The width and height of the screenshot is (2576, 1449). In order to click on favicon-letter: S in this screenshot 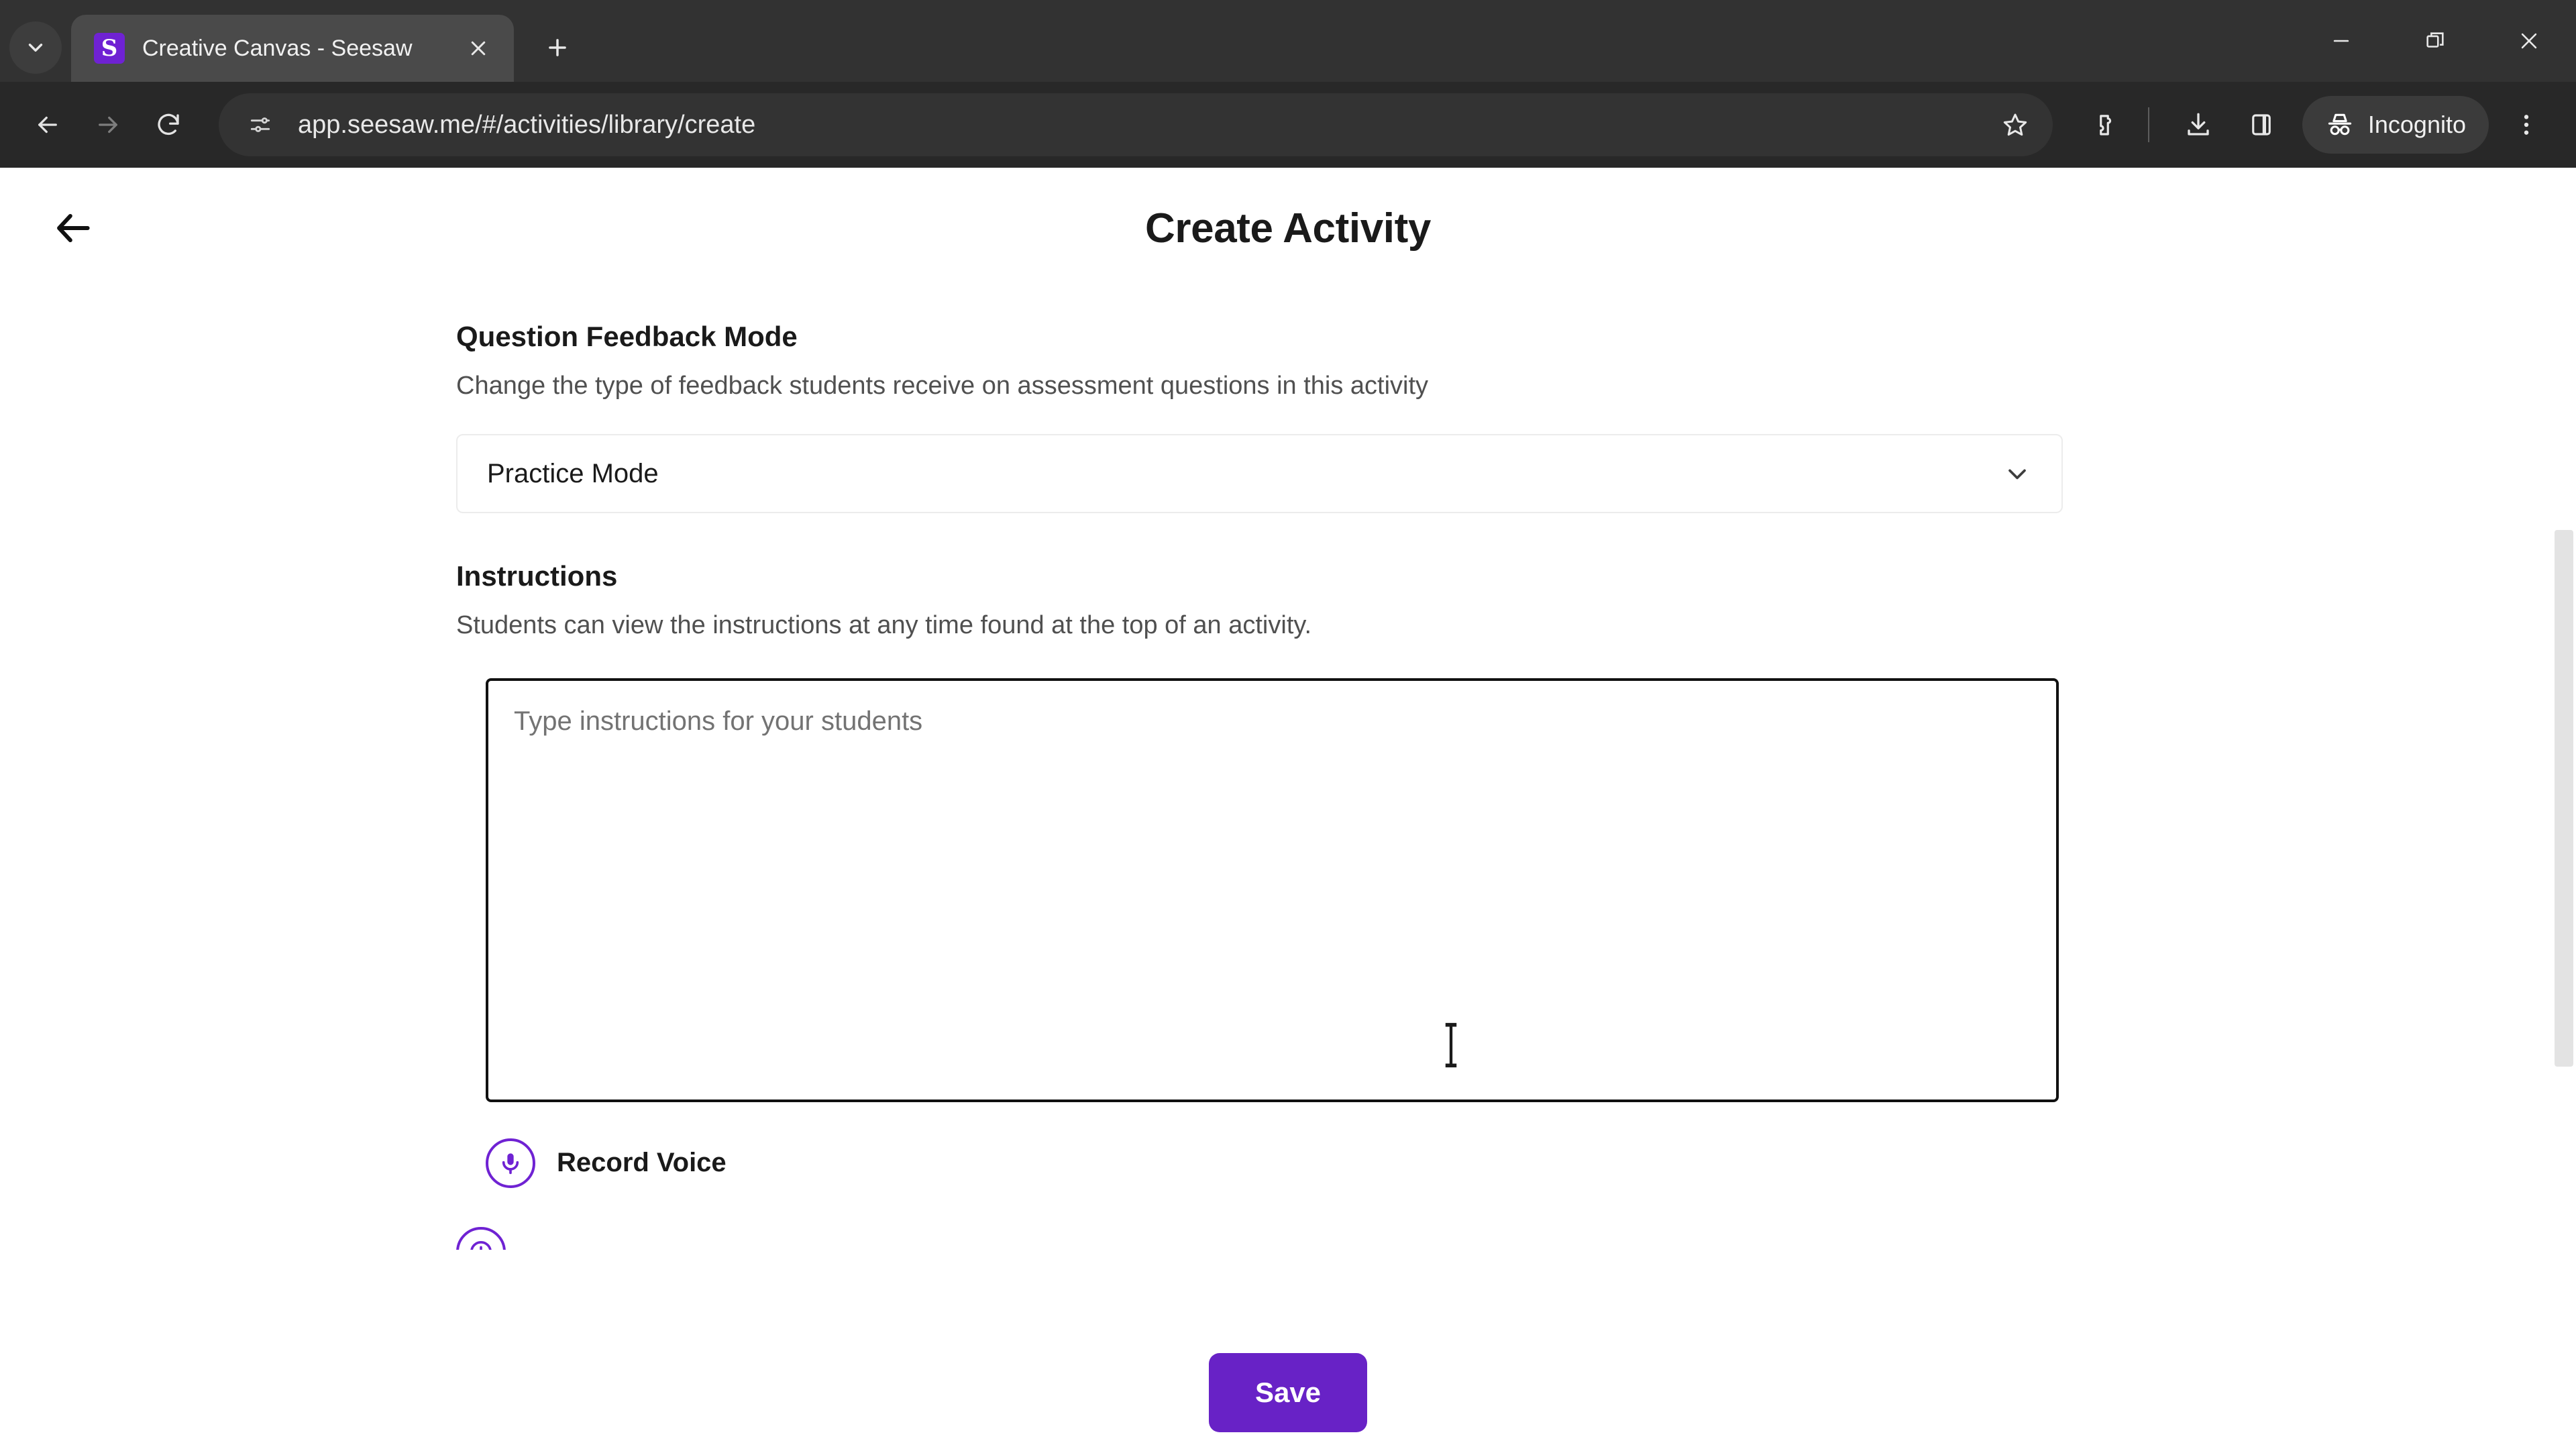, I will do `click(109, 48)`.